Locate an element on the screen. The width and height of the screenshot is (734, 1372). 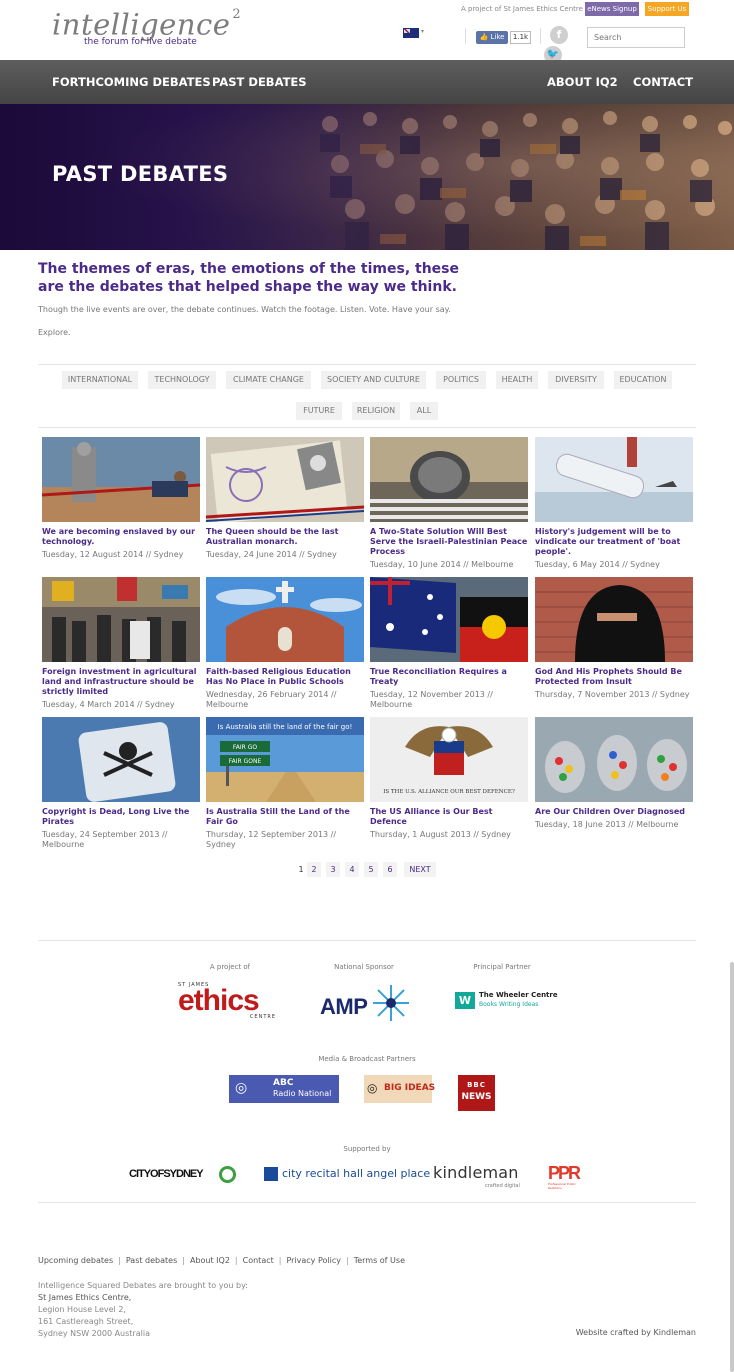
debate-meta: Thursday, 12 September 2013 // Sydney is located at coordinates (271, 839).